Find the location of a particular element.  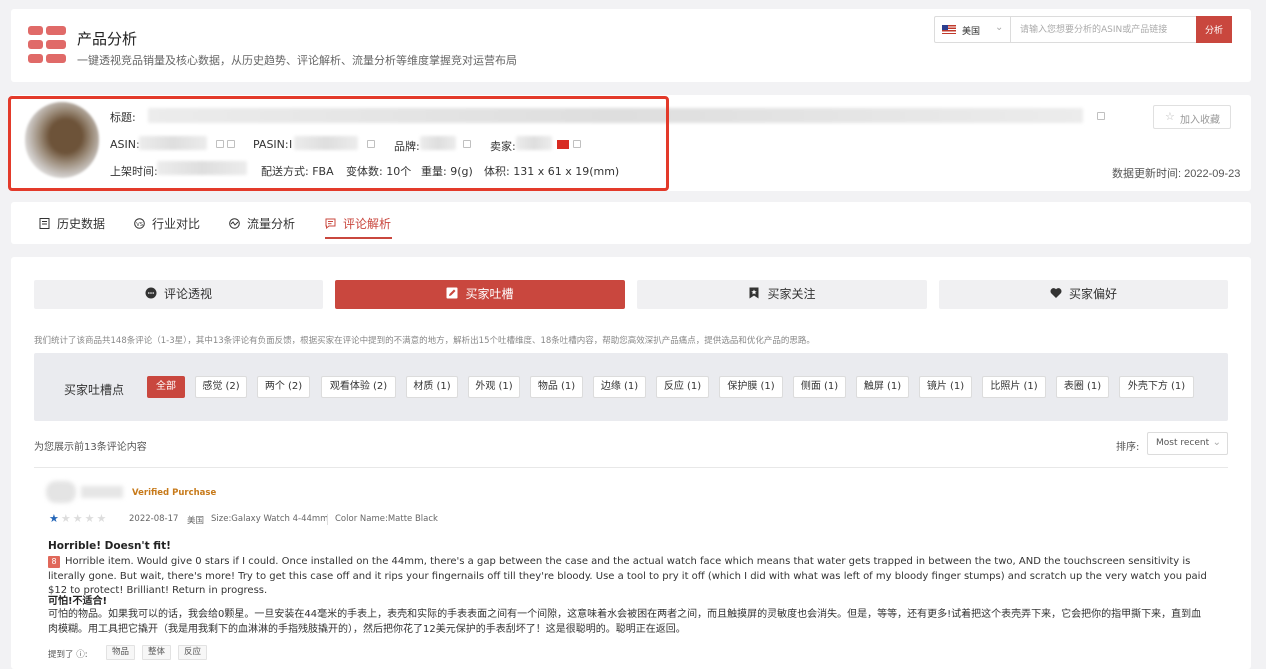

review-index-badge: 8 is located at coordinates (54, 562).